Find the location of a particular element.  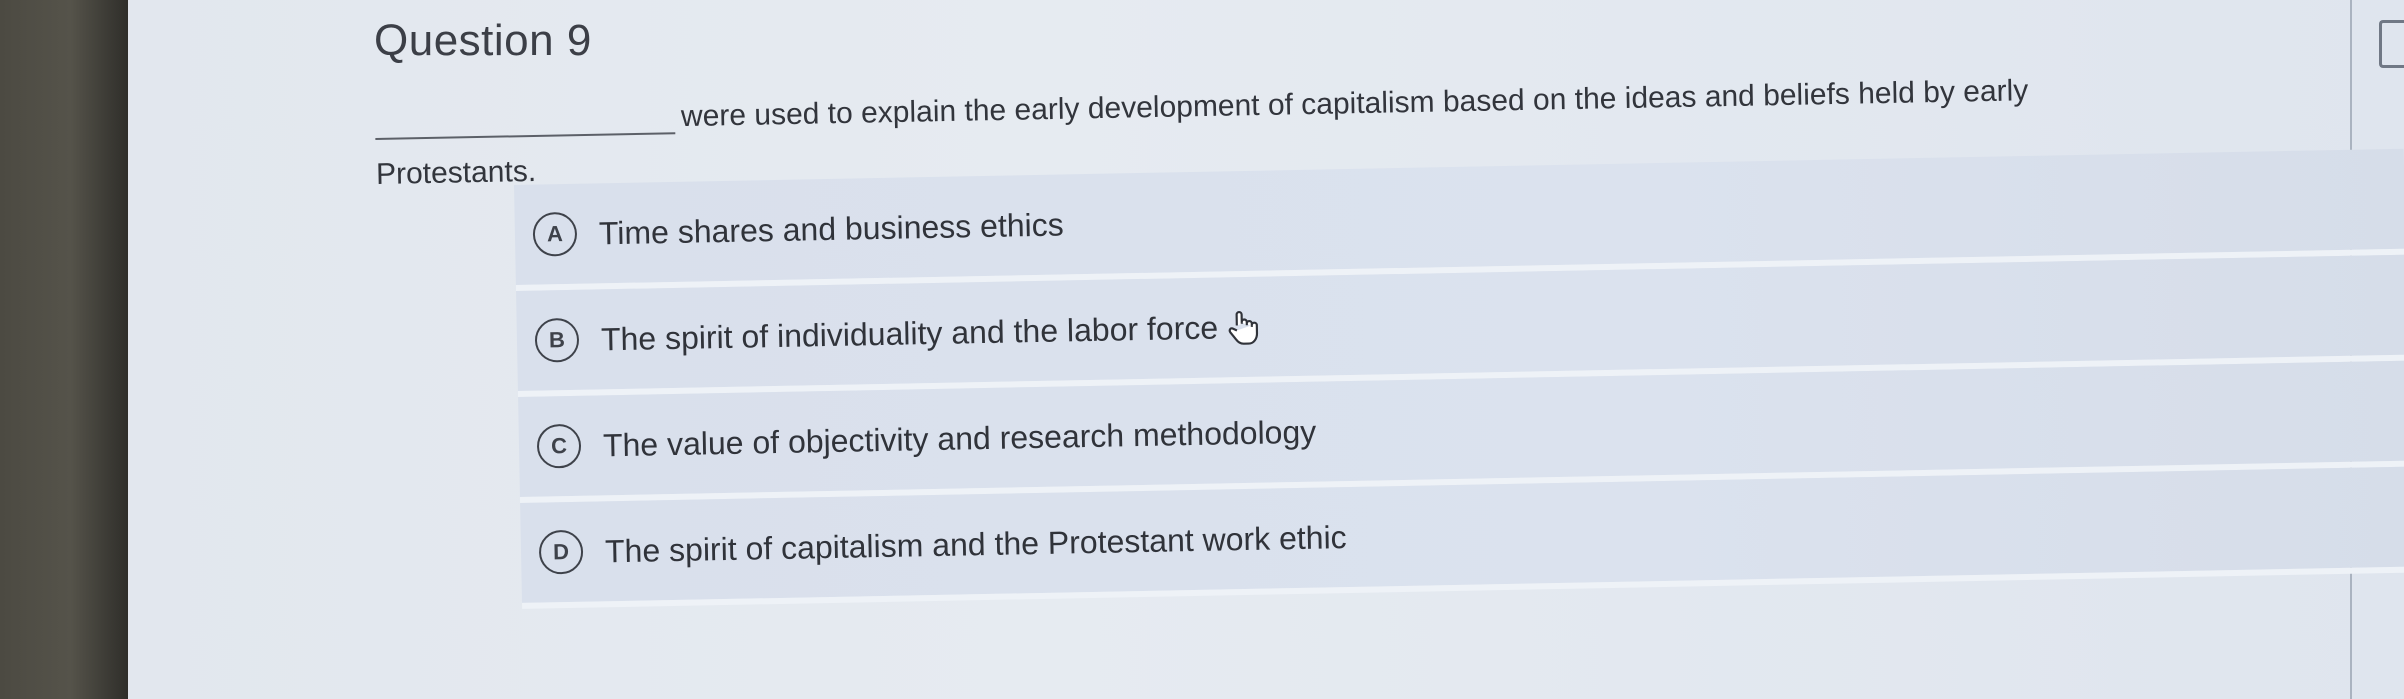

option-letter-badge: B is located at coordinates (557, 340).